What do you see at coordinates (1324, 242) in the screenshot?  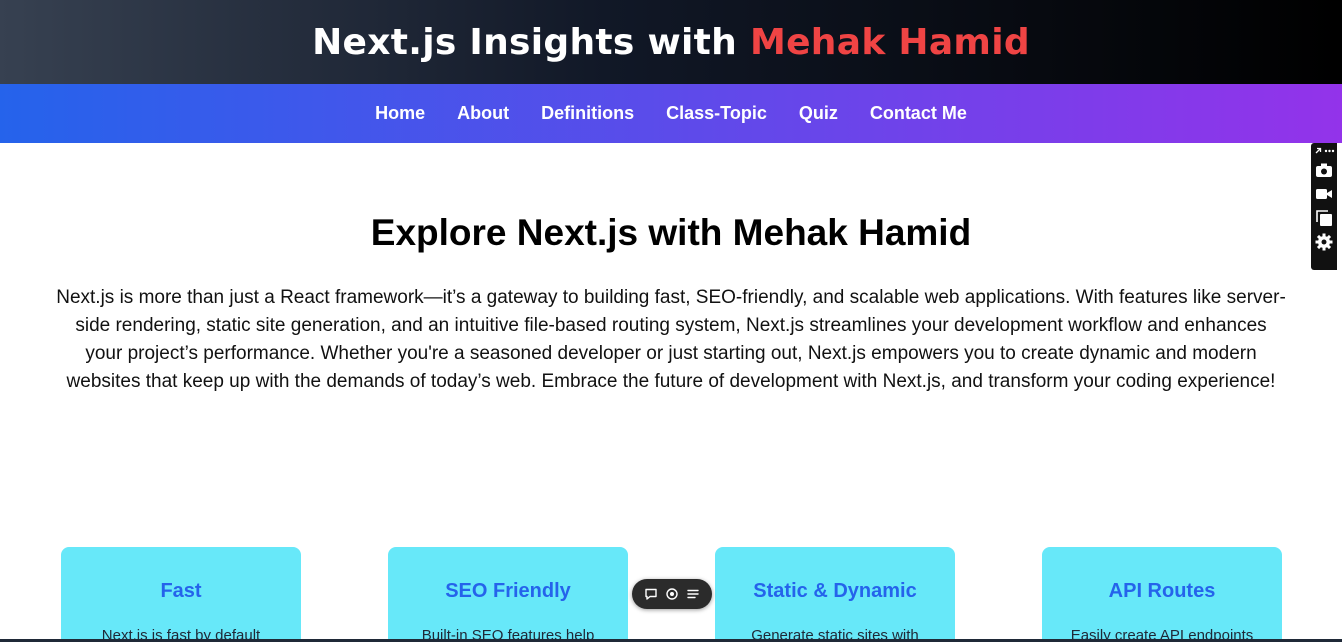 I see `settings-icon` at bounding box center [1324, 242].